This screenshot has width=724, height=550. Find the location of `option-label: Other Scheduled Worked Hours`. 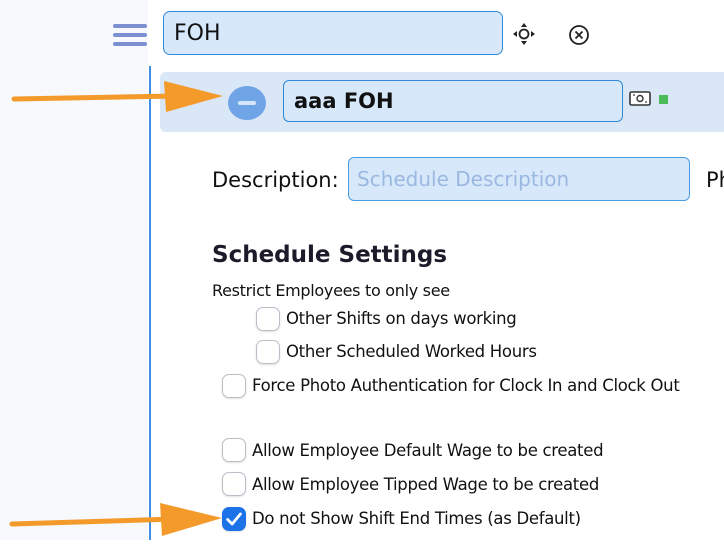

option-label: Other Scheduled Worked Hours is located at coordinates (411, 351).